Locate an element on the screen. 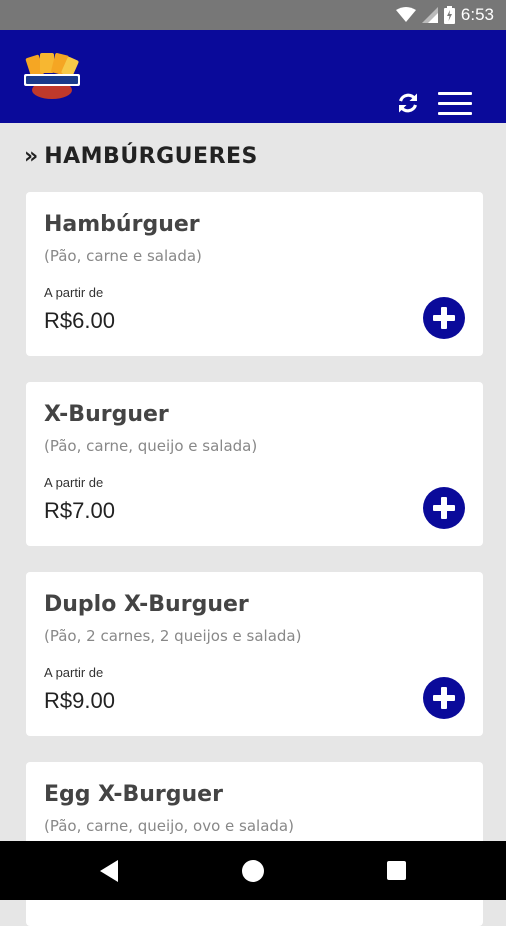 This screenshot has height=926, width=506. product-description: (Pão, carne, queijo, ovo e salada) is located at coordinates (169, 826).